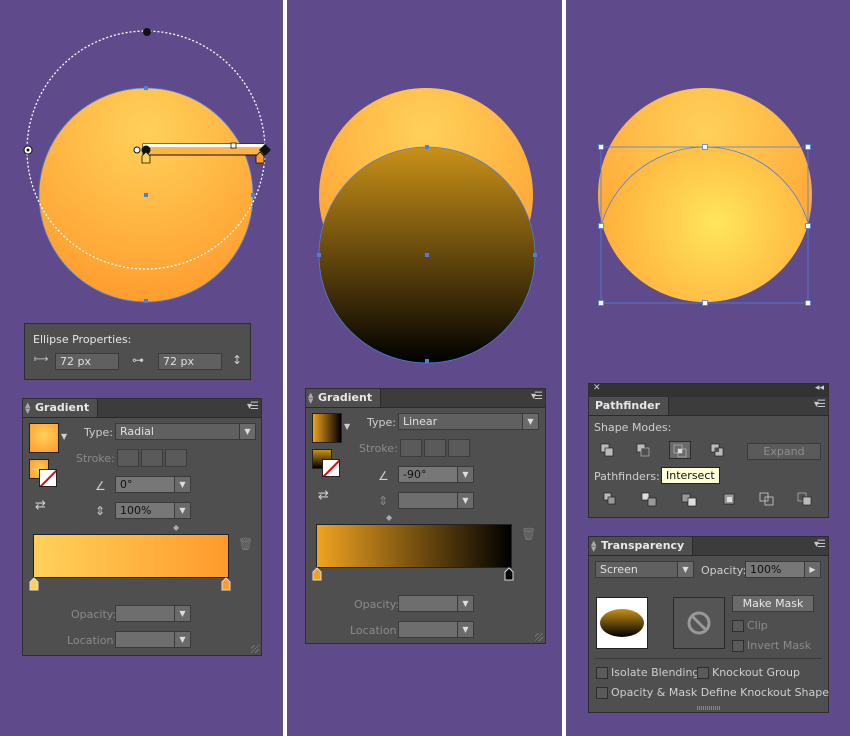 This screenshot has height=736, width=850. I want to click on object-thumbnail, so click(622, 623).